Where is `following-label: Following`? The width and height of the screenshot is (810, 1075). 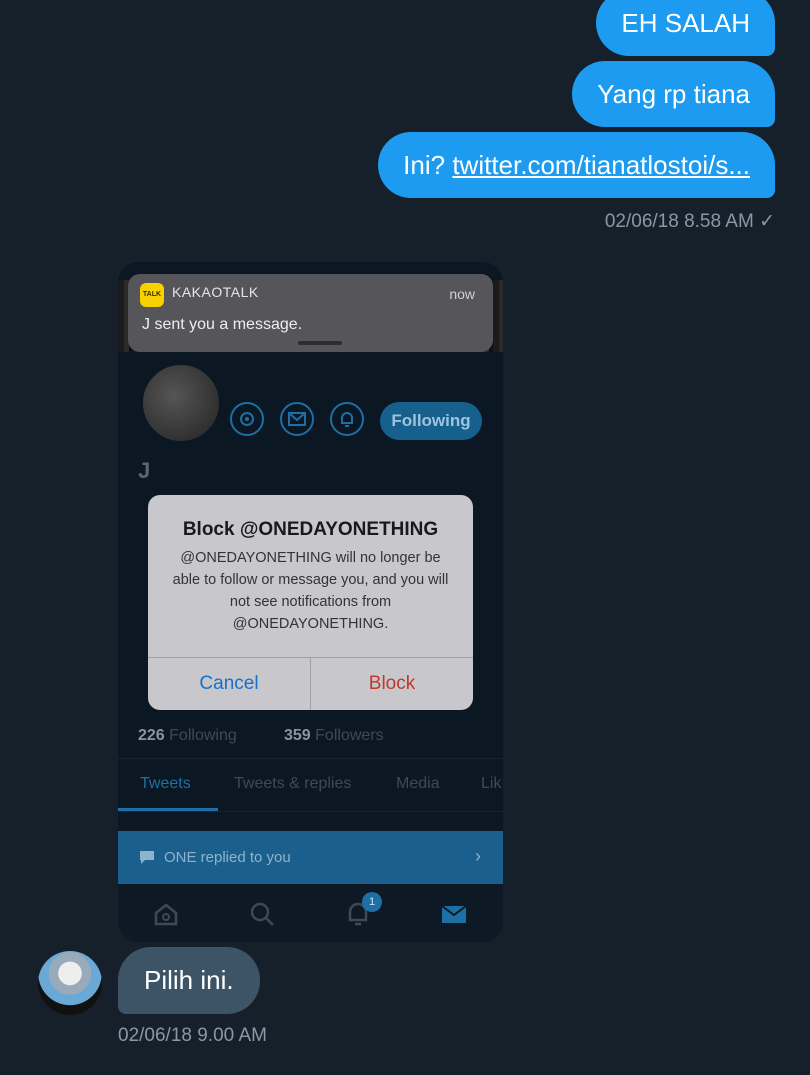
following-label: Following is located at coordinates (203, 735).